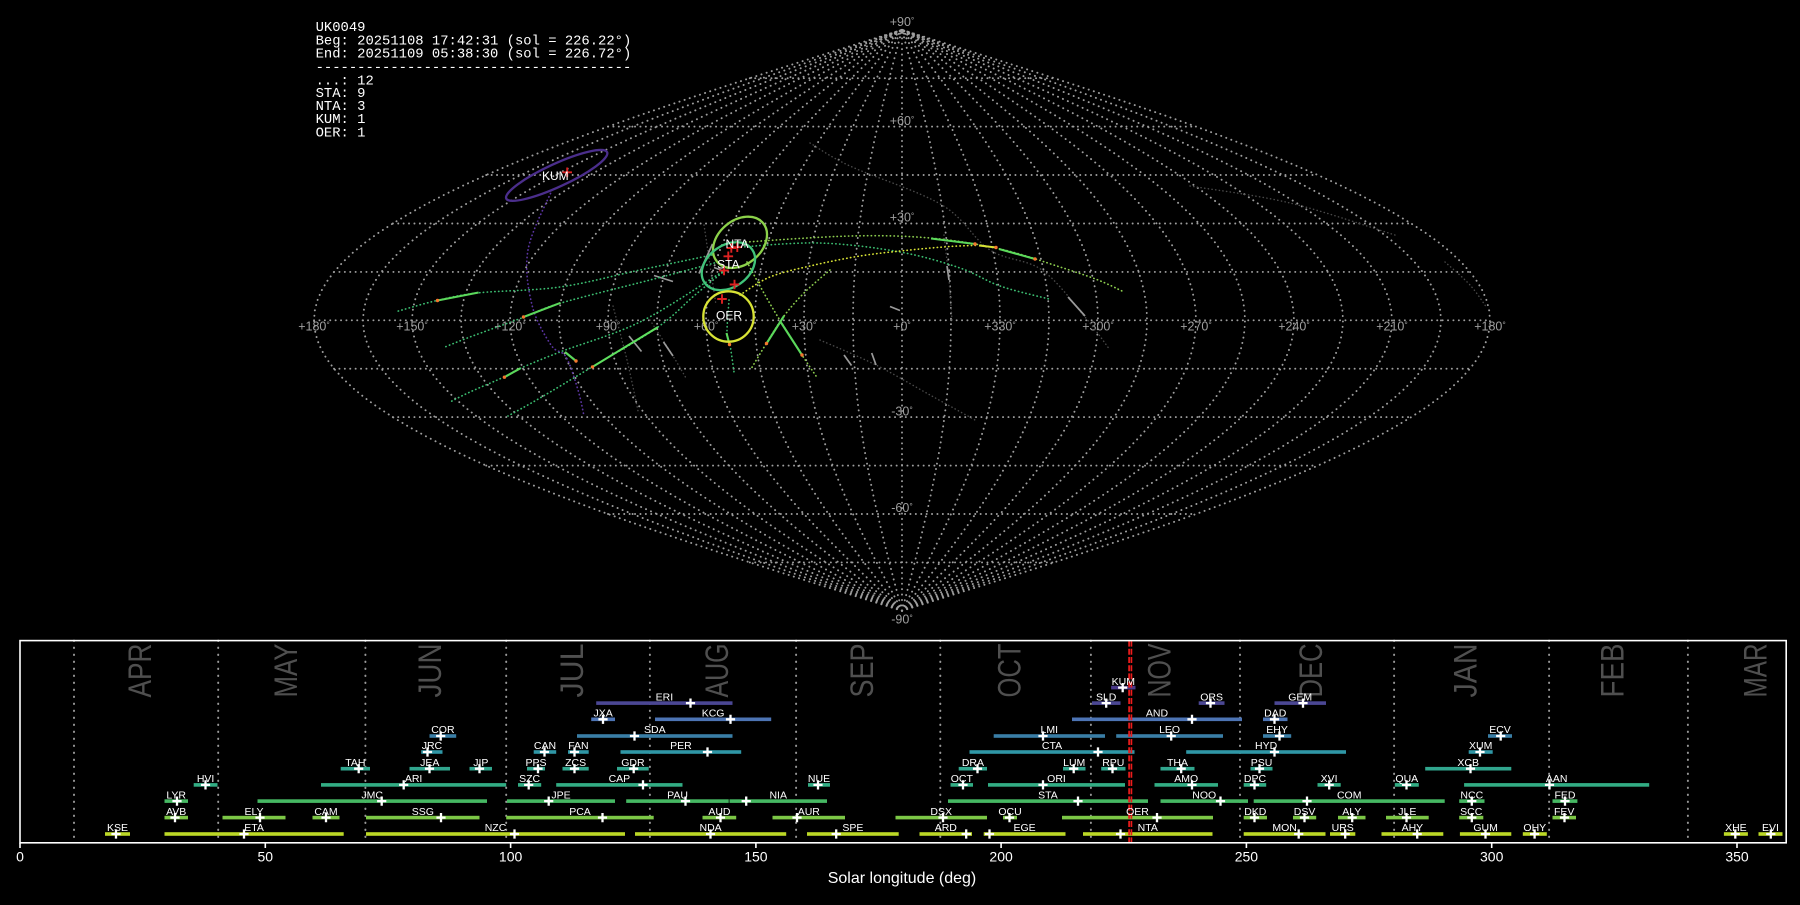 Image resolution: width=1800 pixels, height=905 pixels. Describe the element at coordinates (430, 671) in the screenshot. I see `svg-text: JUN` at that location.